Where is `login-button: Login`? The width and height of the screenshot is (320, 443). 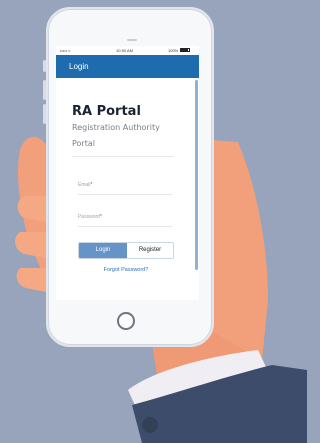
login-button: Login is located at coordinates (103, 250).